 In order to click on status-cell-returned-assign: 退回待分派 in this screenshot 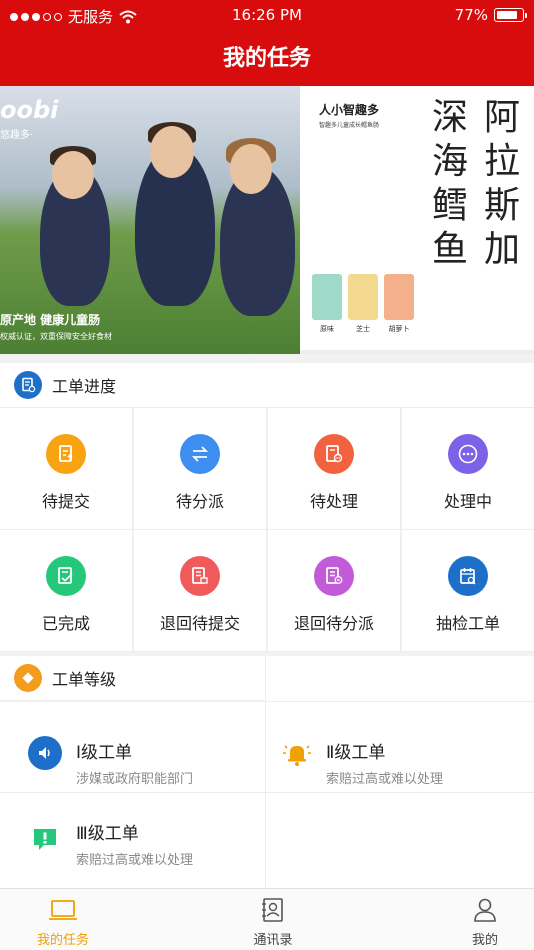, I will do `click(334, 591)`.